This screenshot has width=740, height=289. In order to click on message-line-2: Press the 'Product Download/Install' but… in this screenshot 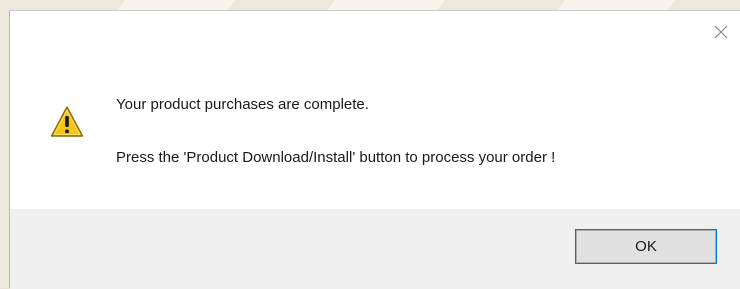, I will do `click(336, 157)`.